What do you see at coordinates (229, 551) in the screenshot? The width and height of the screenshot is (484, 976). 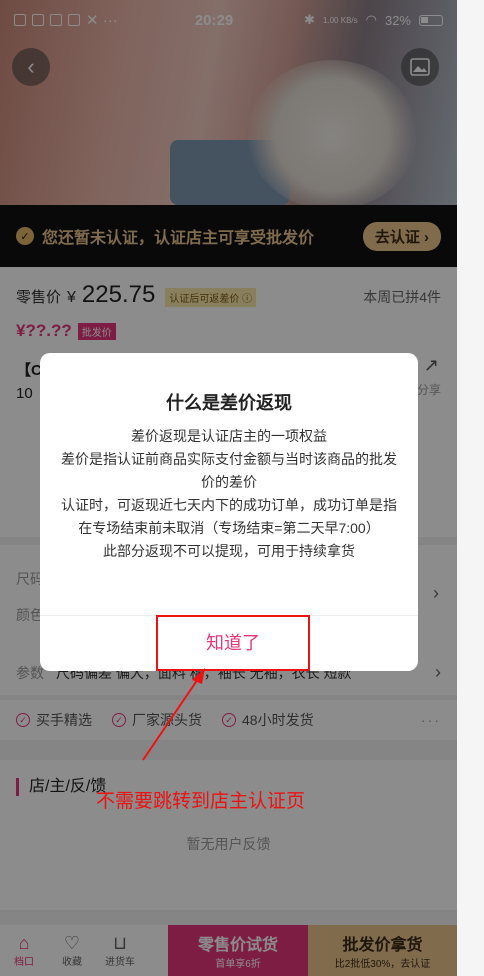 I see `dialog-line: 此部分返现不可以提现，可用于持续拿货` at bounding box center [229, 551].